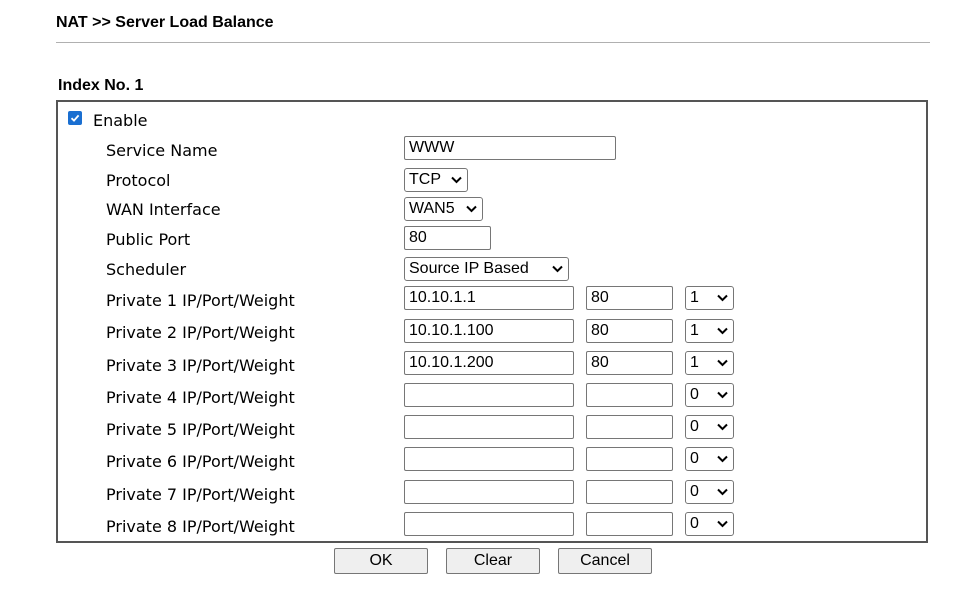  What do you see at coordinates (709, 331) in the screenshot?
I see `private-2-weight-select: 1` at bounding box center [709, 331].